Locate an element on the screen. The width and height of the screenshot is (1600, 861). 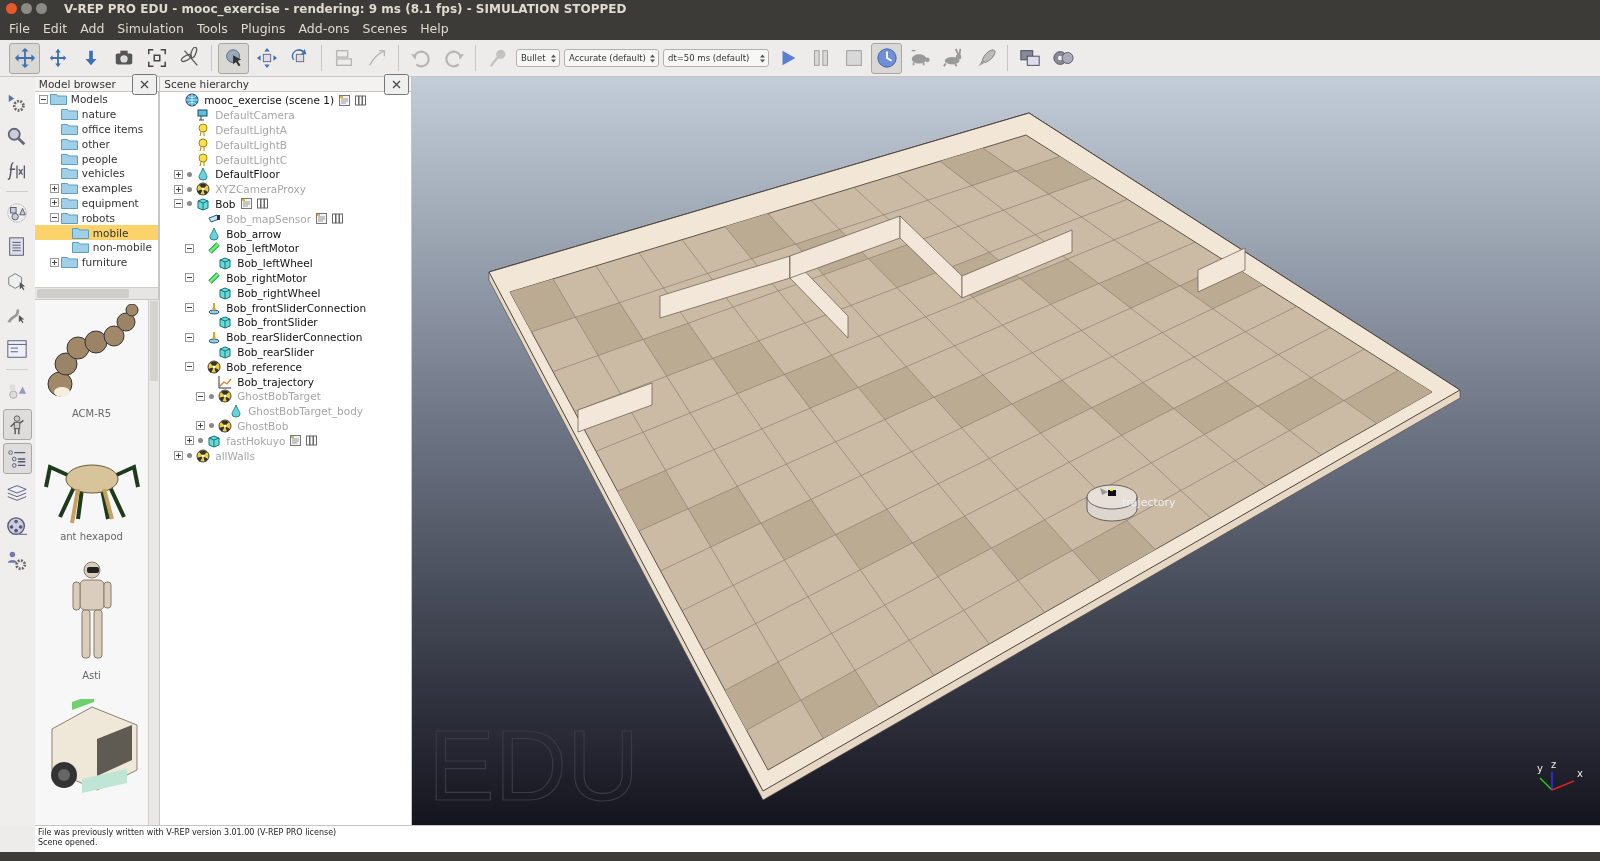
window-title: V-REP PRO EDU - mooc_exercise - rendering: 9 ms (8.1 fps) - SIMULATION STOPPED is located at coordinates (345, 8).